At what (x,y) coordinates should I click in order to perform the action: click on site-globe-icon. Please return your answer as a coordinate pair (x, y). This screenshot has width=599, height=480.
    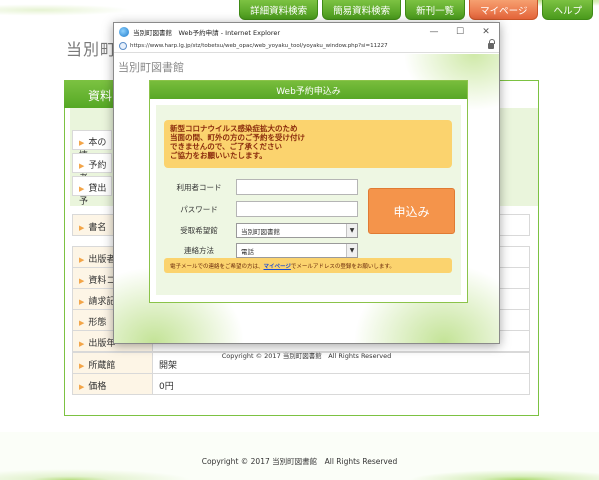
    Looking at the image, I should click on (123, 46).